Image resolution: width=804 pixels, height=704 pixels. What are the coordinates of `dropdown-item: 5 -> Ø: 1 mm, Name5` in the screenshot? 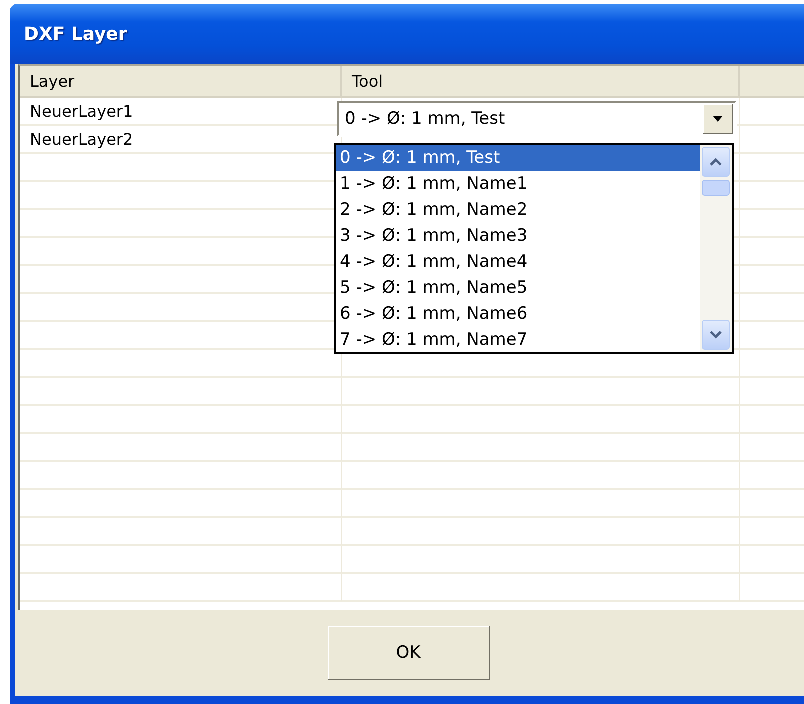 It's located at (518, 288).